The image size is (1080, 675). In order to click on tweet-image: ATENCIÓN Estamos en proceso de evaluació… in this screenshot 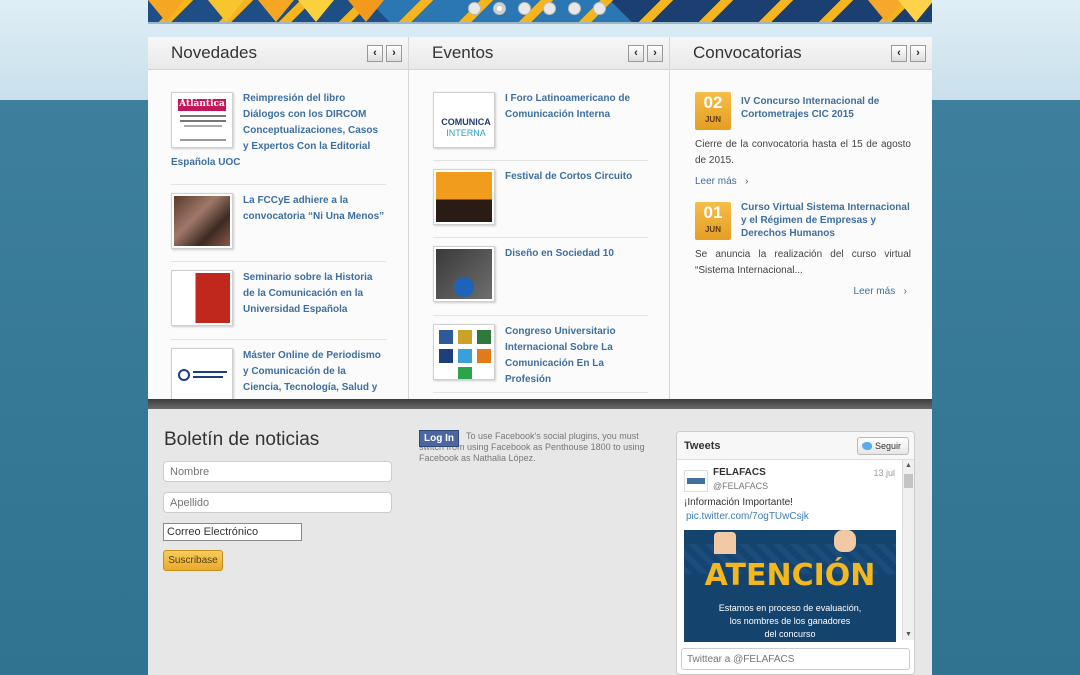, I will do `click(790, 586)`.